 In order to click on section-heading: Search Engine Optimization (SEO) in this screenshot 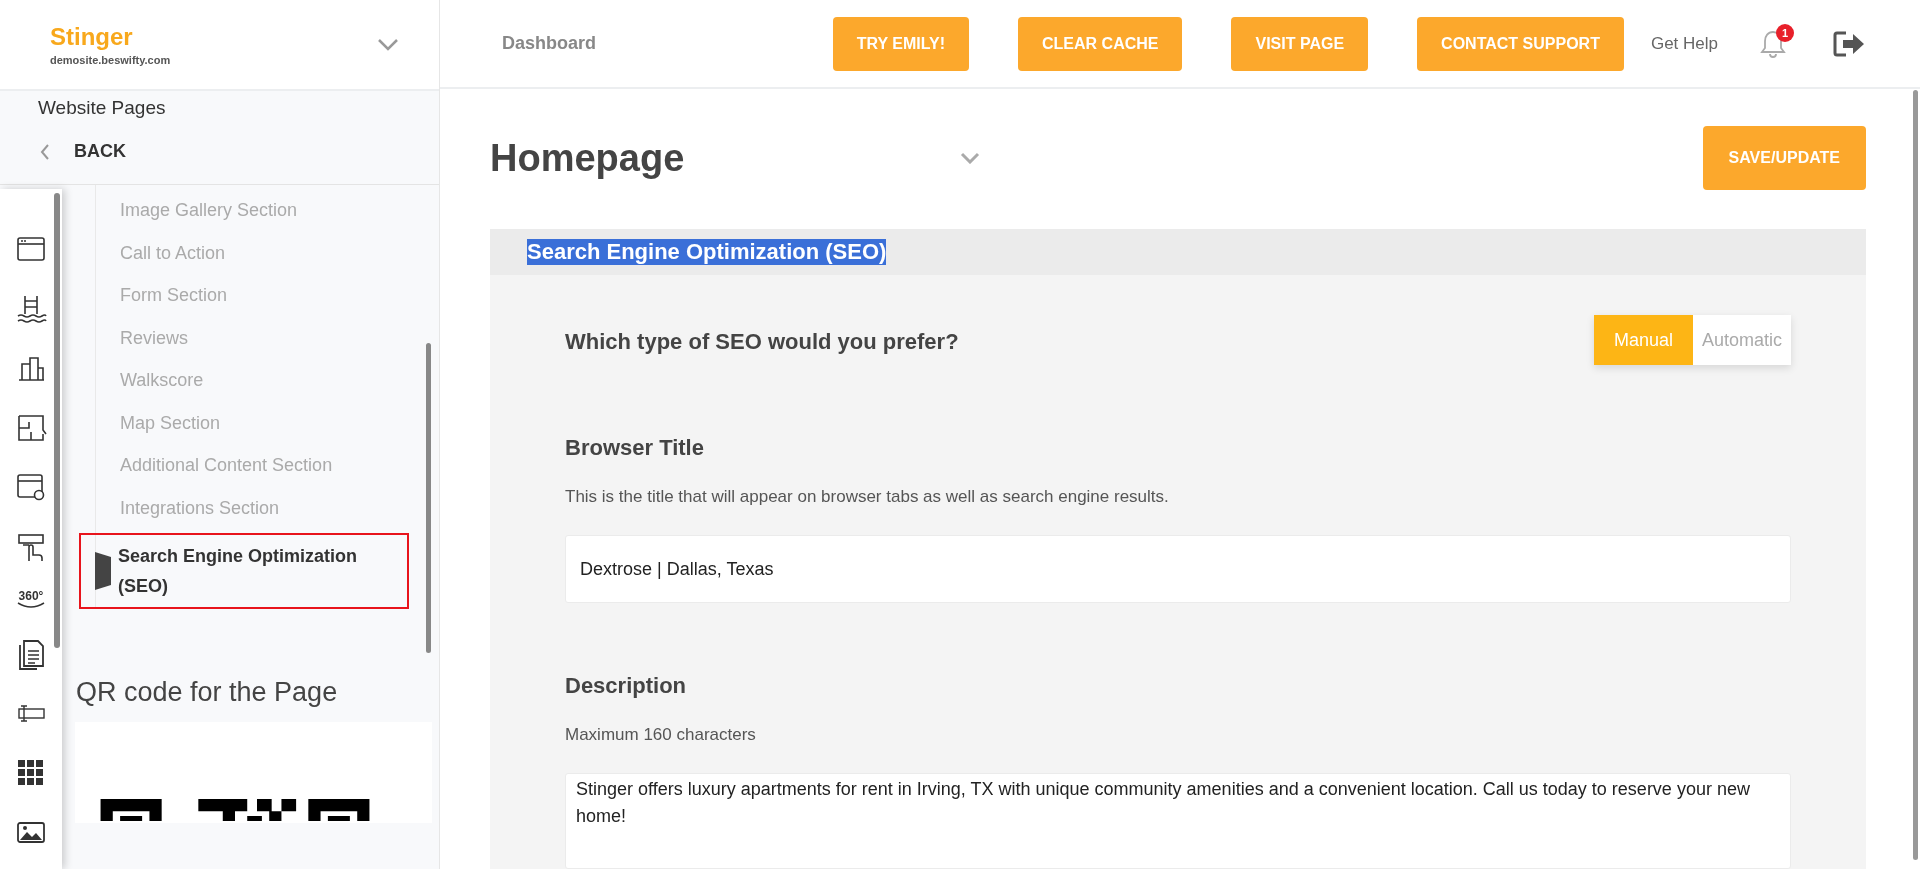, I will do `click(707, 252)`.